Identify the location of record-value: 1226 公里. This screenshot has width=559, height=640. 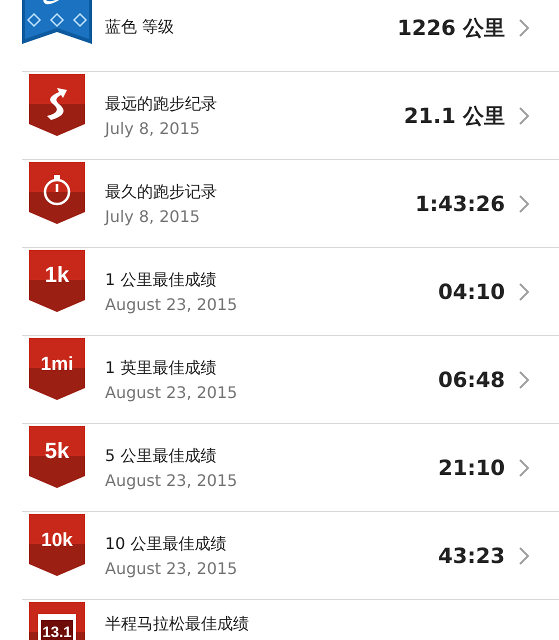
(451, 28).